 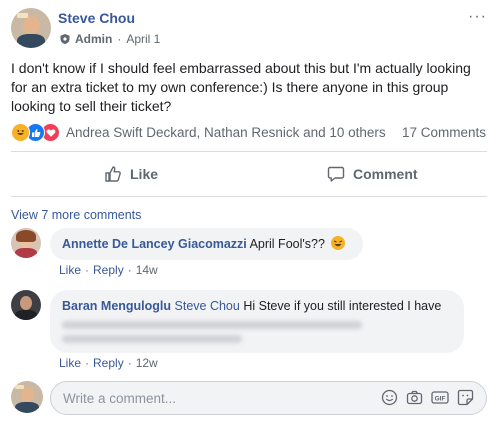 I want to click on composer-tools: GIF, so click(x=423, y=397).